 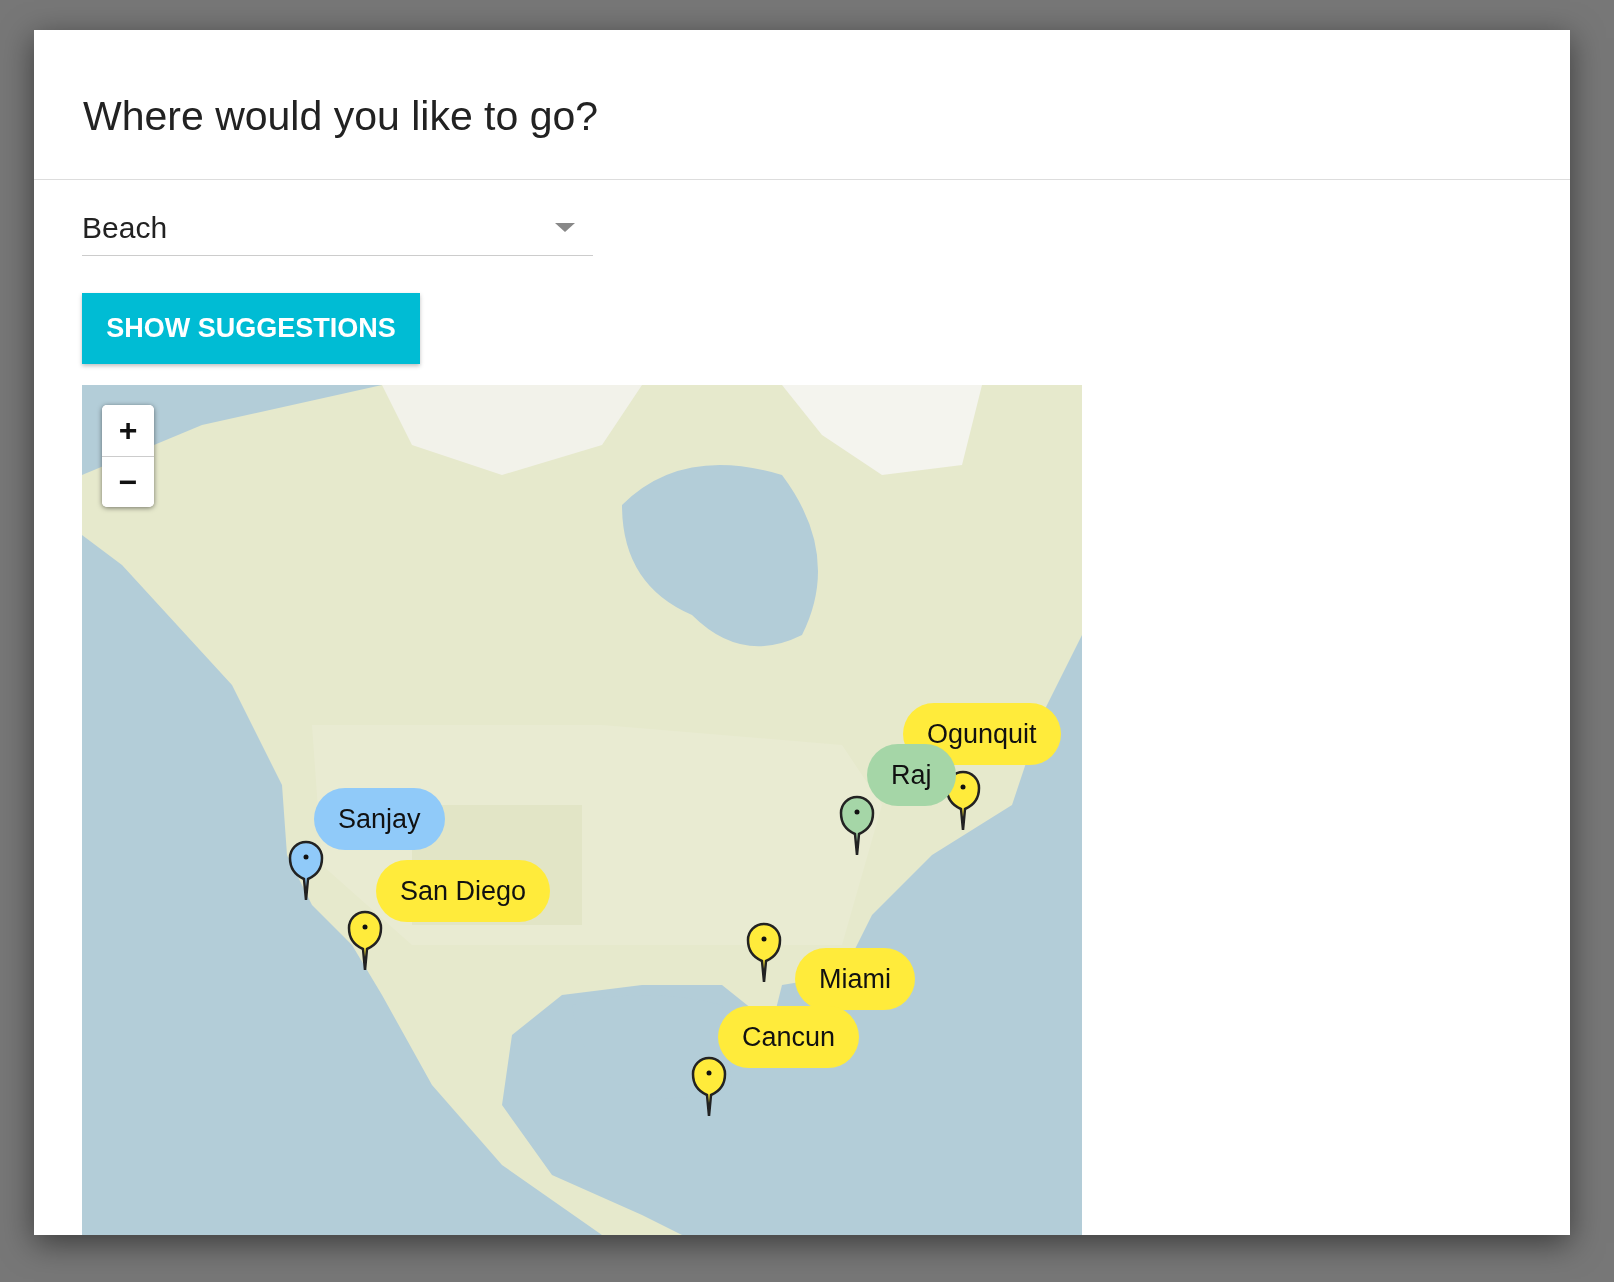 What do you see at coordinates (463, 891) in the screenshot?
I see `marker-label: San Diego` at bounding box center [463, 891].